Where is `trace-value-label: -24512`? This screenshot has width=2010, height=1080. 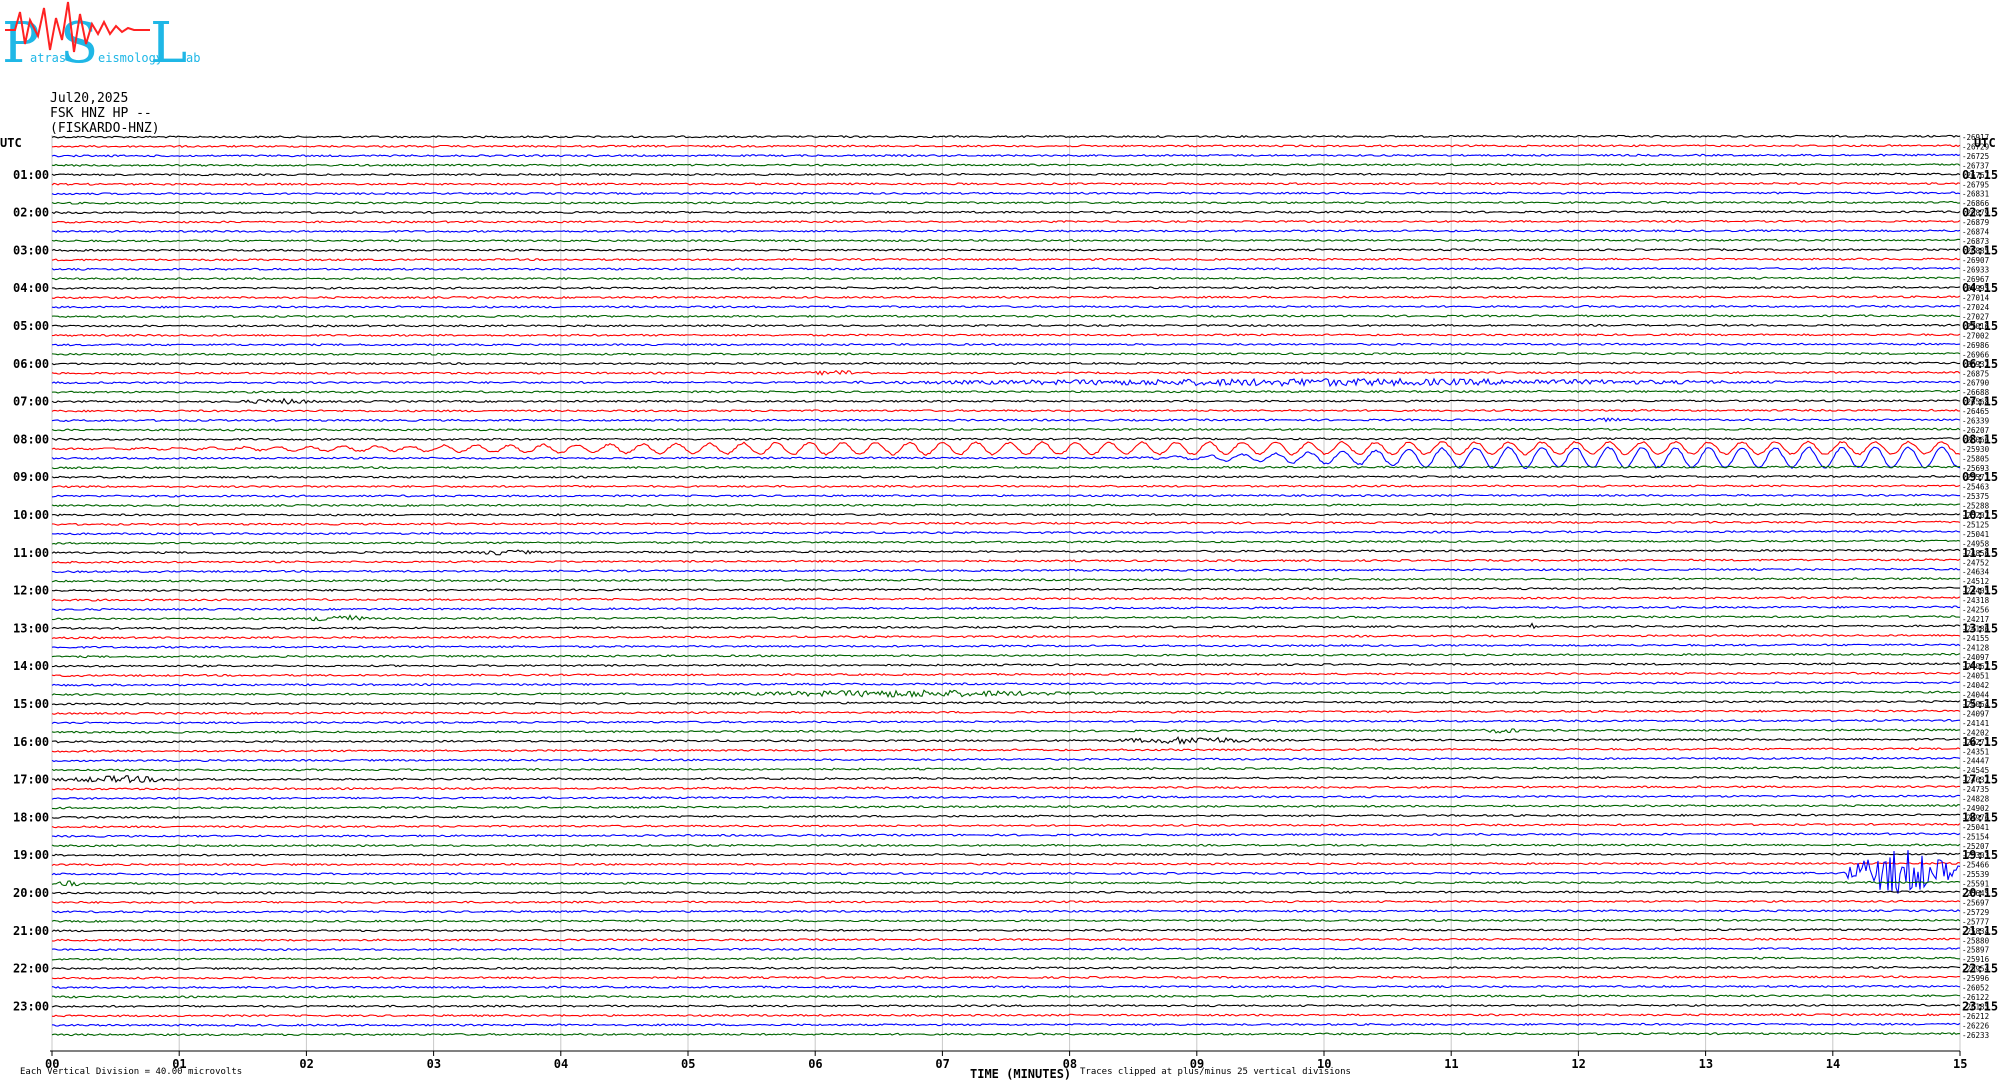 trace-value-label: -24512 is located at coordinates (1975, 581).